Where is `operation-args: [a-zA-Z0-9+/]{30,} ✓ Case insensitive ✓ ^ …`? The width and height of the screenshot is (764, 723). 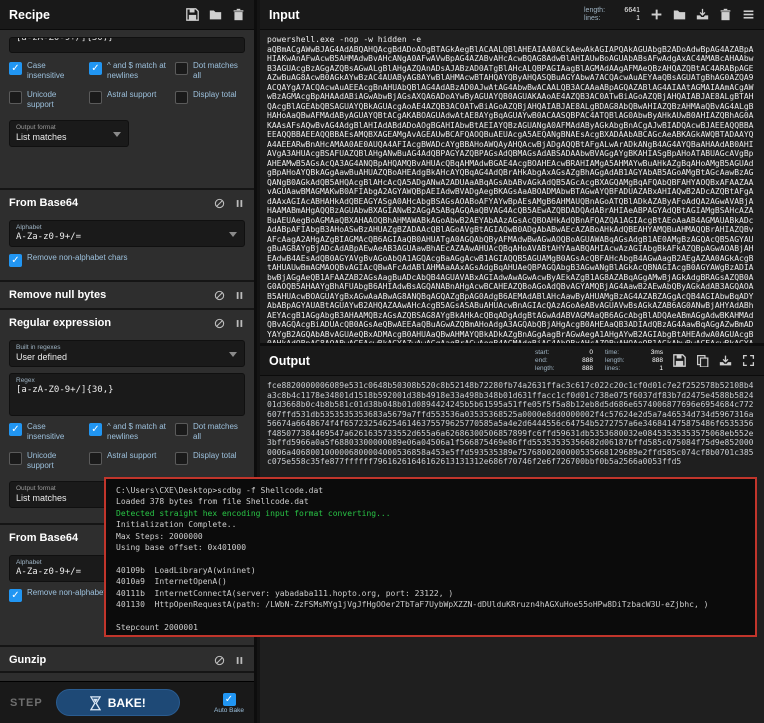
operation-args: [a-zA-Z0-9+/]{30,} ✓ Case insensitive ✓ ^ … is located at coordinates (127, 96).